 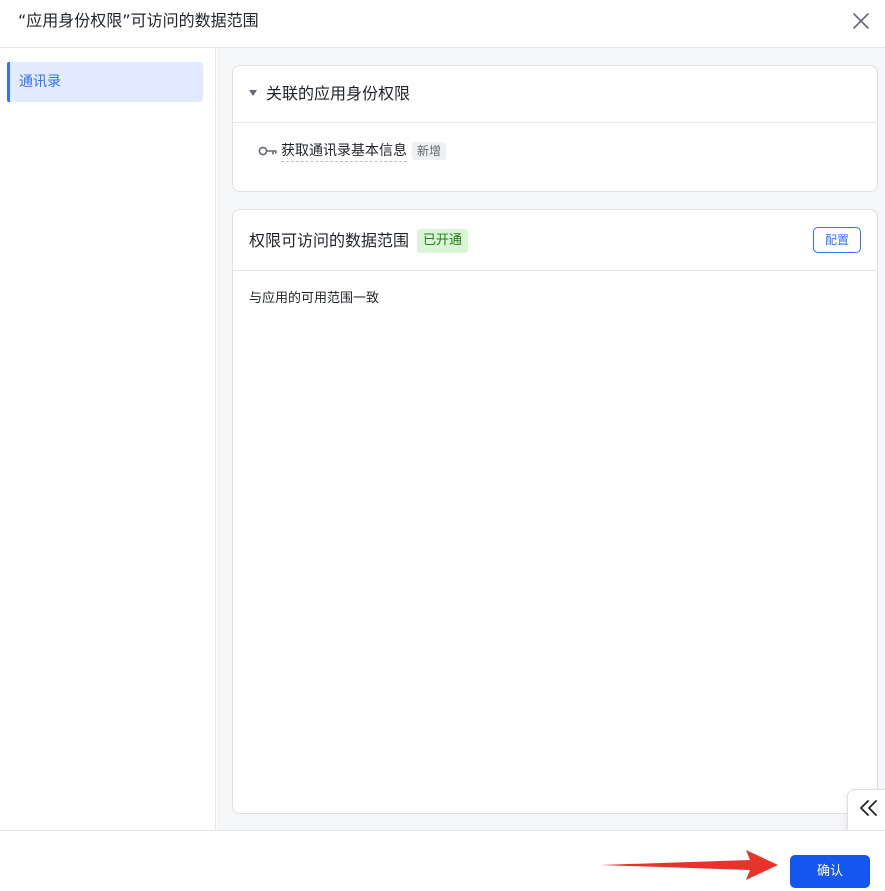 I want to click on key-icon, so click(x=267, y=151).